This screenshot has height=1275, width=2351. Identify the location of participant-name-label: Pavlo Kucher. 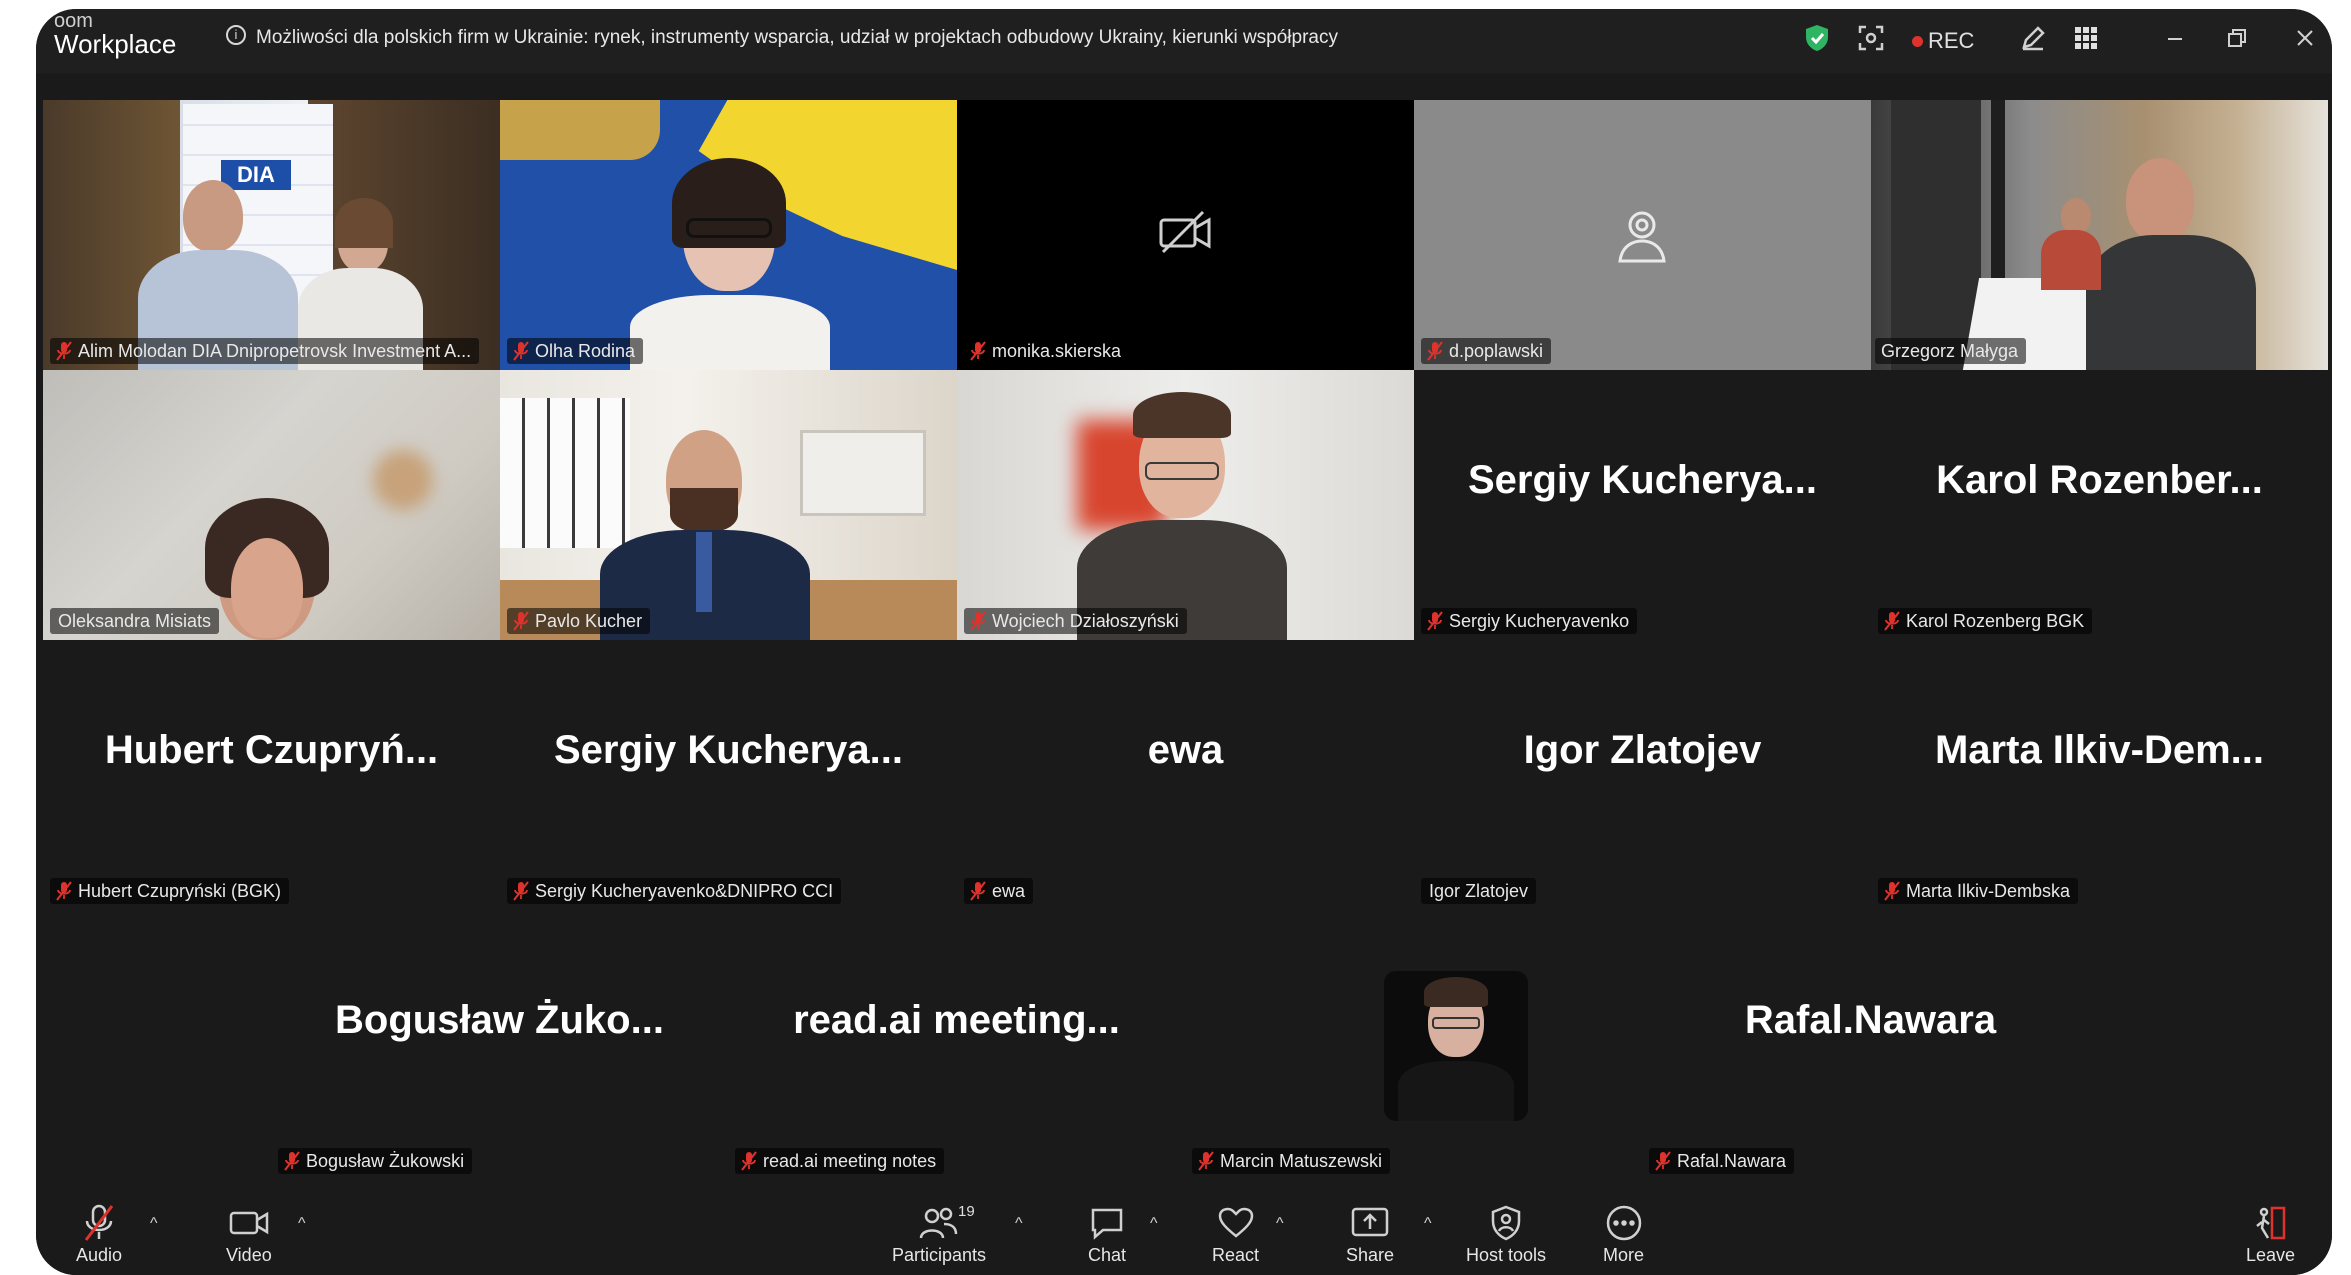
(579, 621).